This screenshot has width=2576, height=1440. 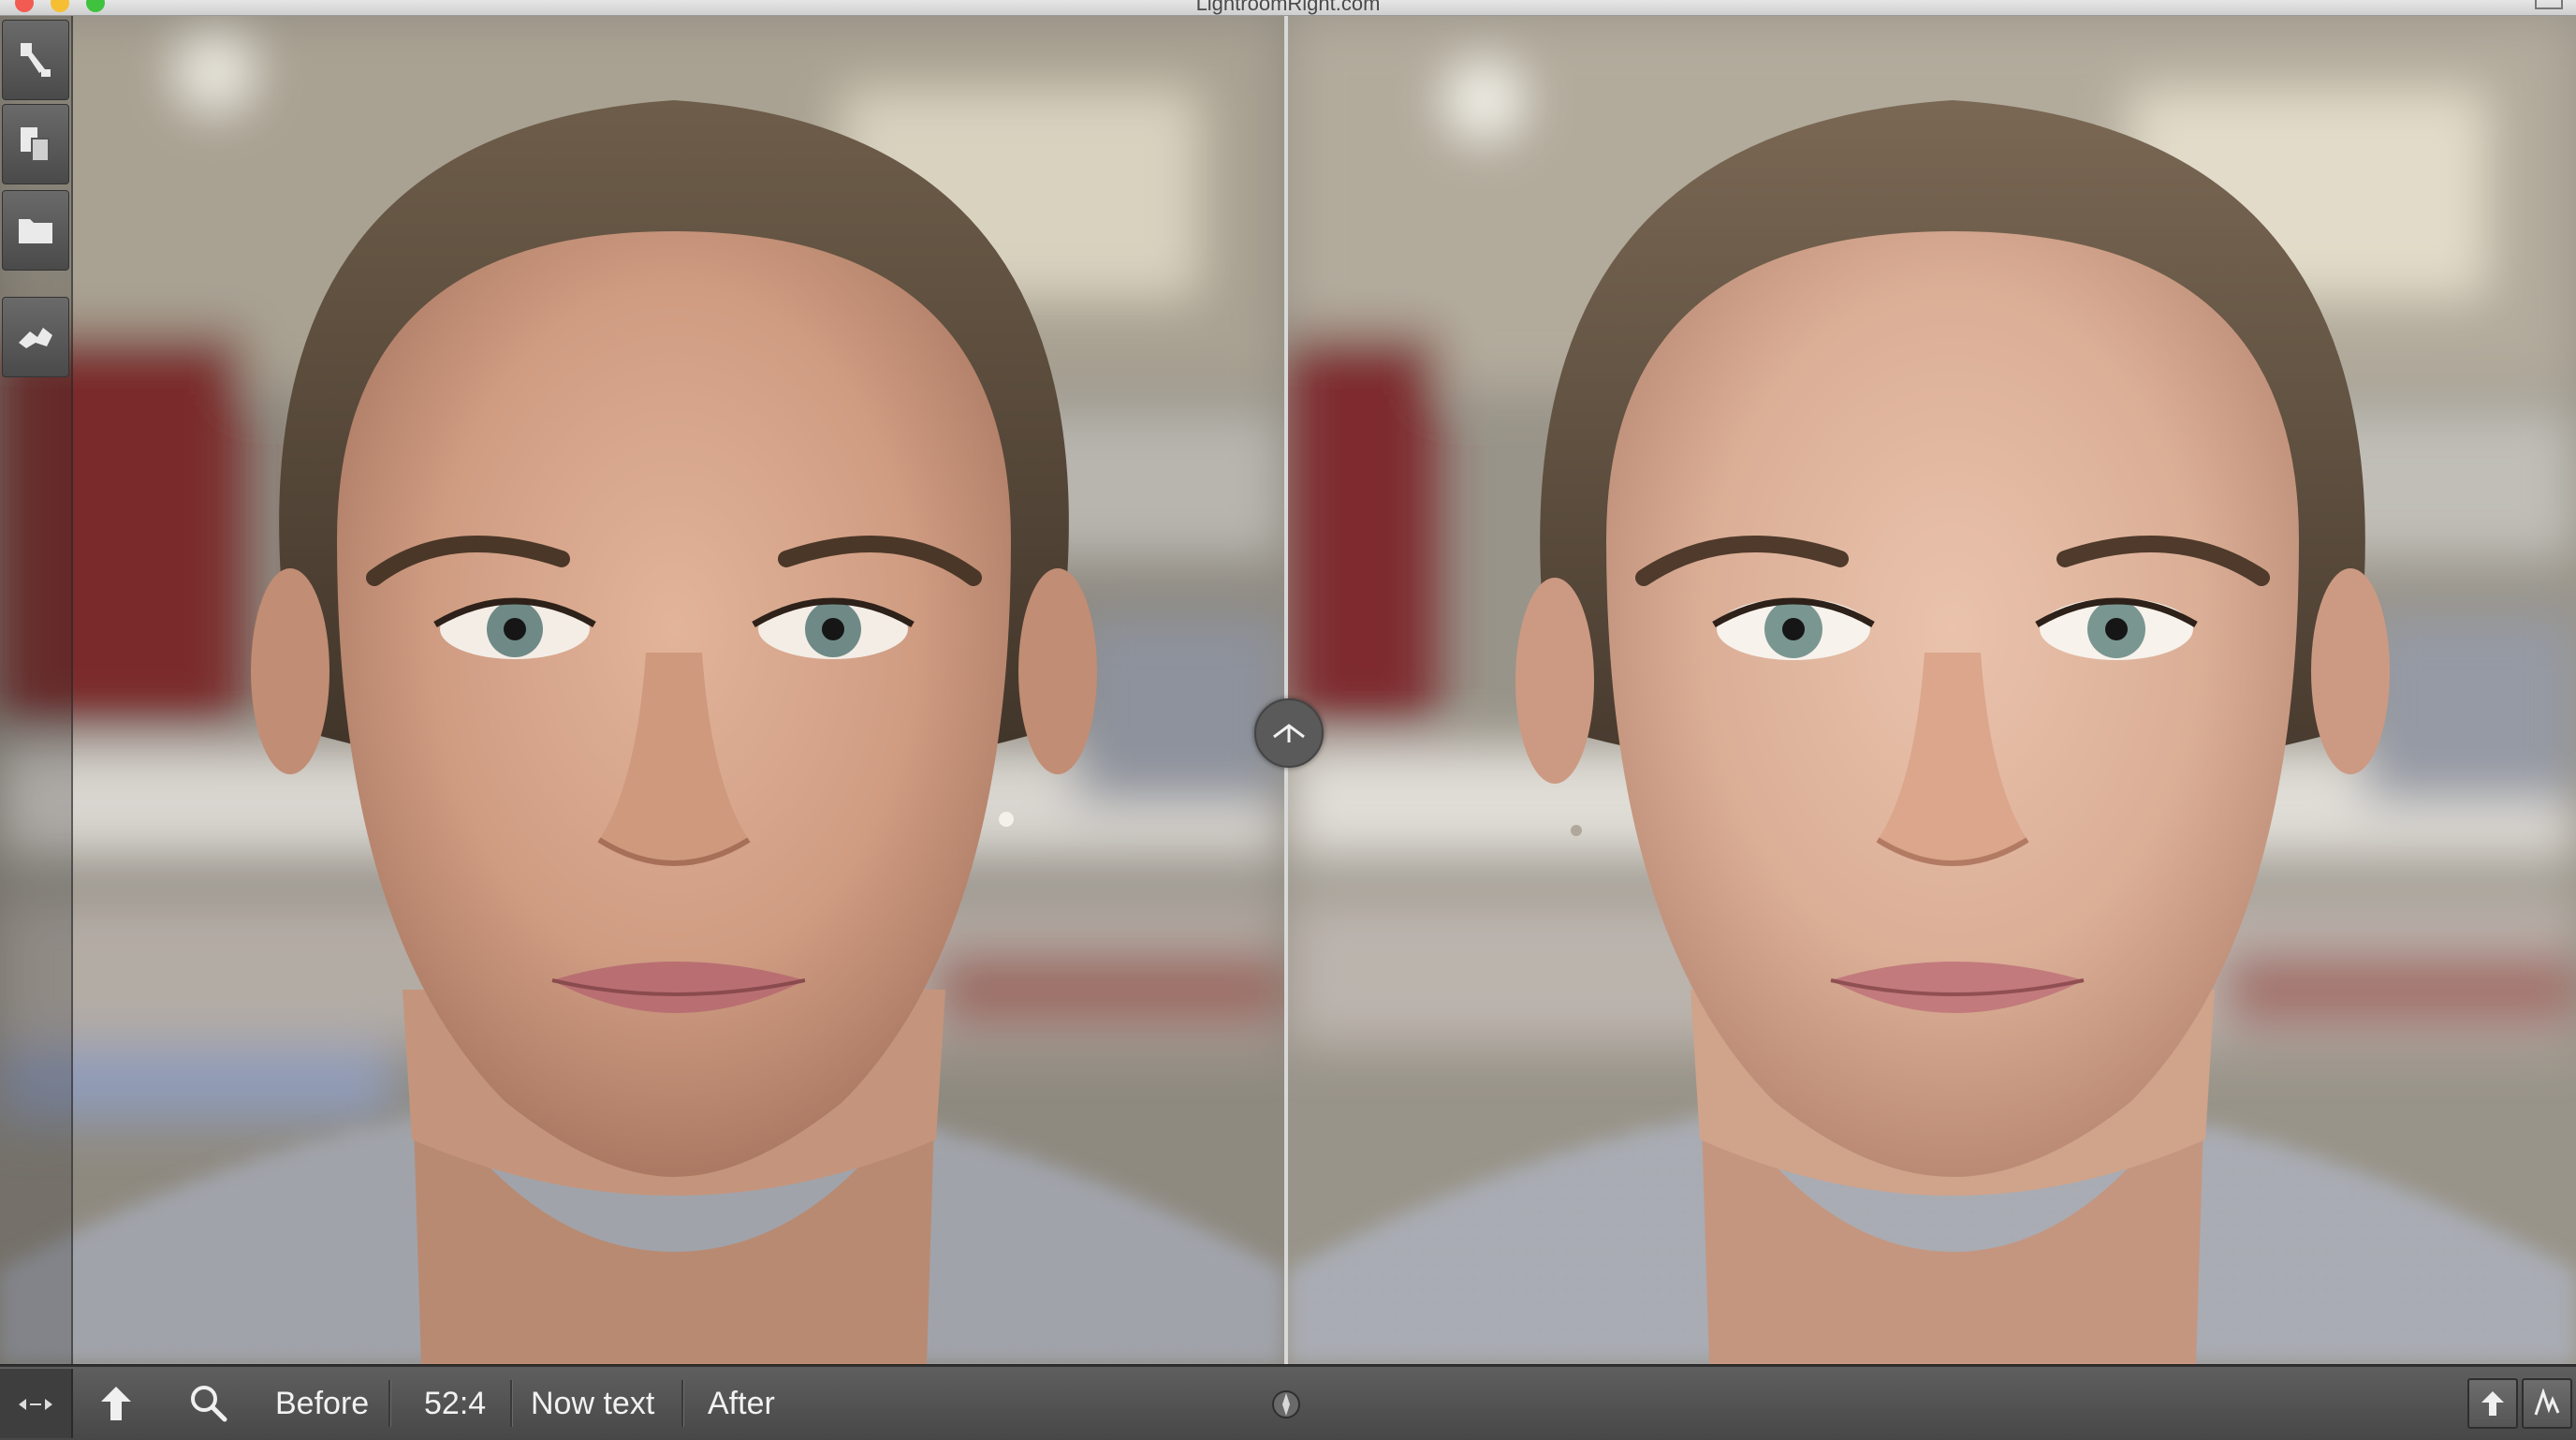 I want to click on bottom-toolbar: Before 52:4 Now text After, so click(x=1288, y=1402).